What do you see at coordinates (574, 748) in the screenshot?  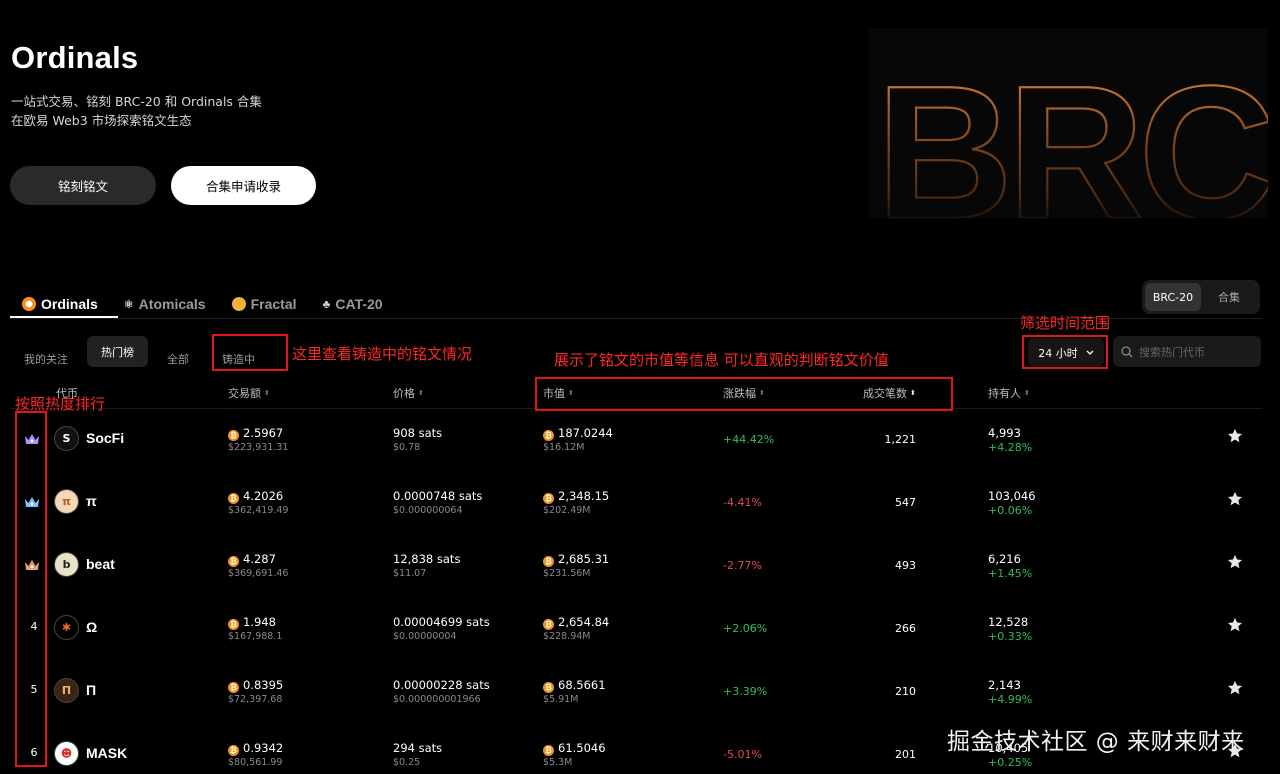 I see `mcap-btc: ₿ 61.5046` at bounding box center [574, 748].